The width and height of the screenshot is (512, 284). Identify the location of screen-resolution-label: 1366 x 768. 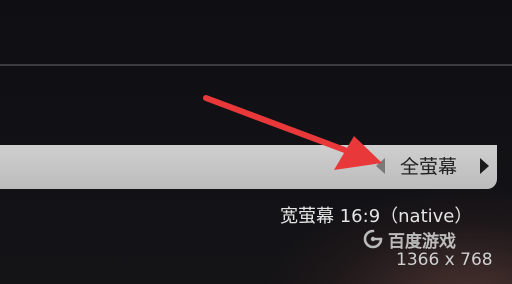
(444, 260).